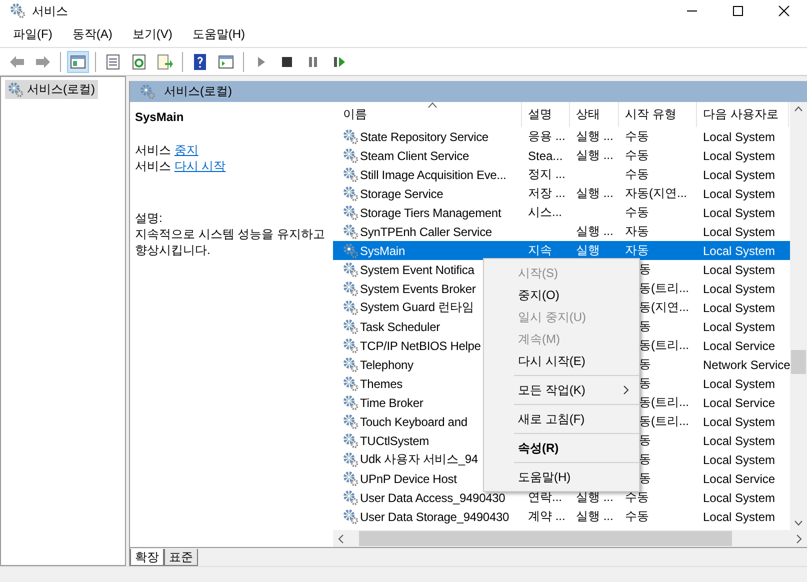 The image size is (807, 582). What do you see at coordinates (468, 91) in the screenshot?
I see `pane-header: 서비스(로컬)` at bounding box center [468, 91].